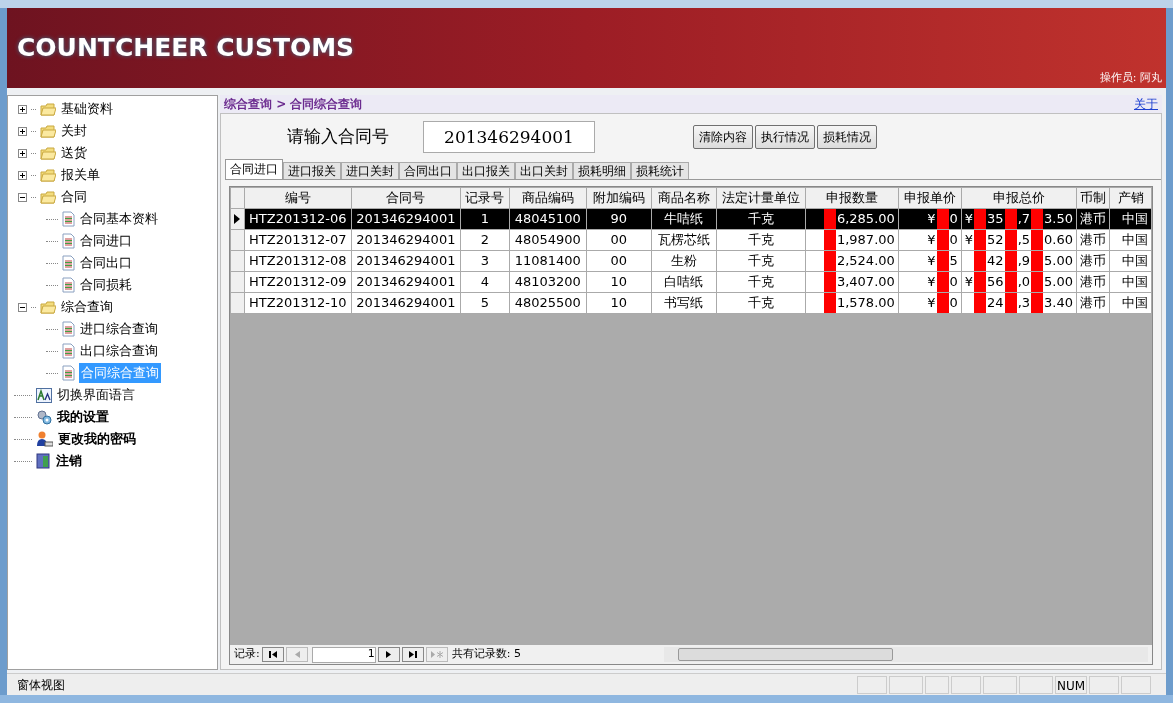 The width and height of the screenshot is (1173, 703). Describe the element at coordinates (298, 260) in the screenshot. I see `table-cell: HTZ201312-08` at that location.